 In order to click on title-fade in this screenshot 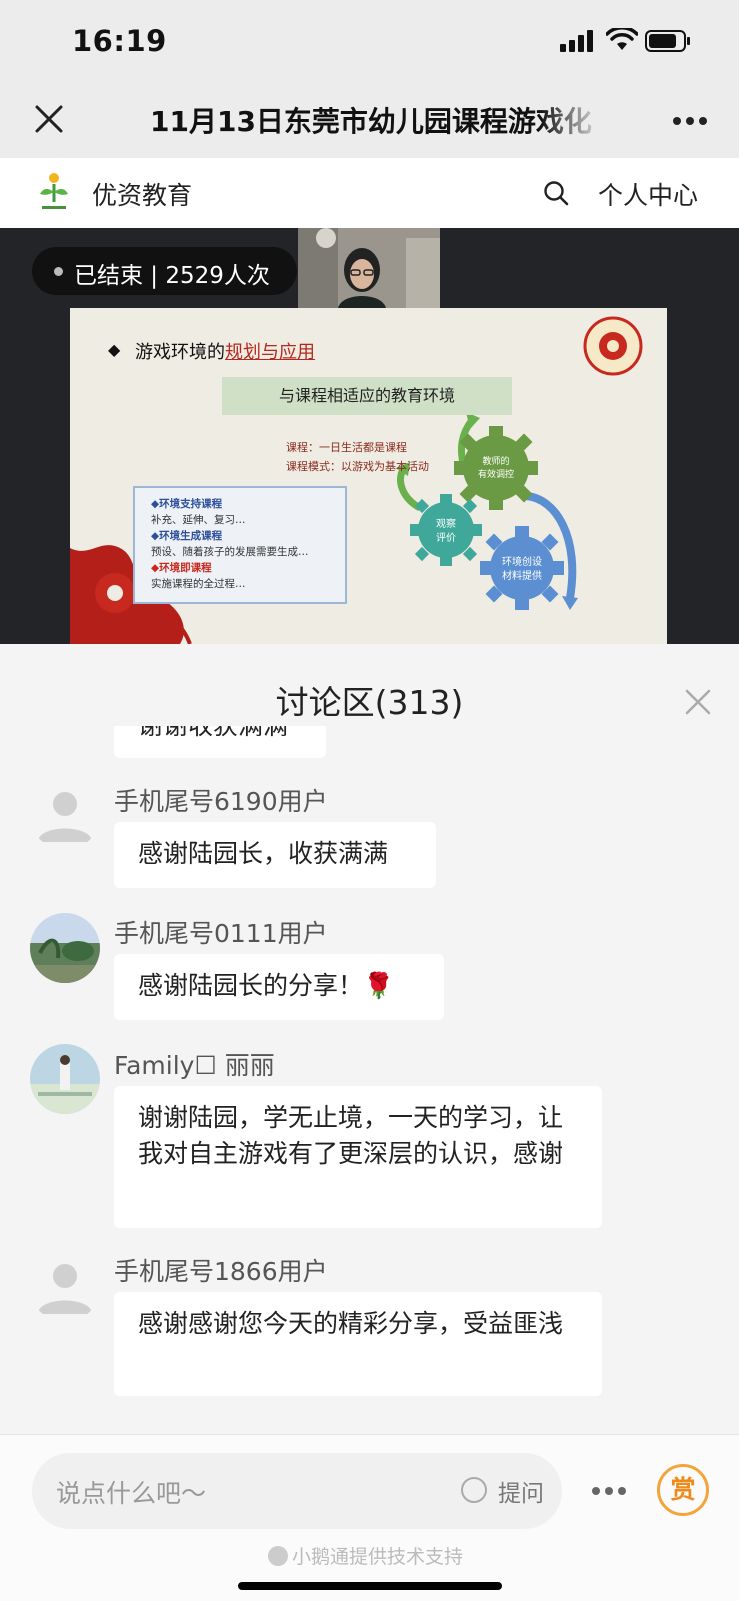, I will do `click(580, 120)`.